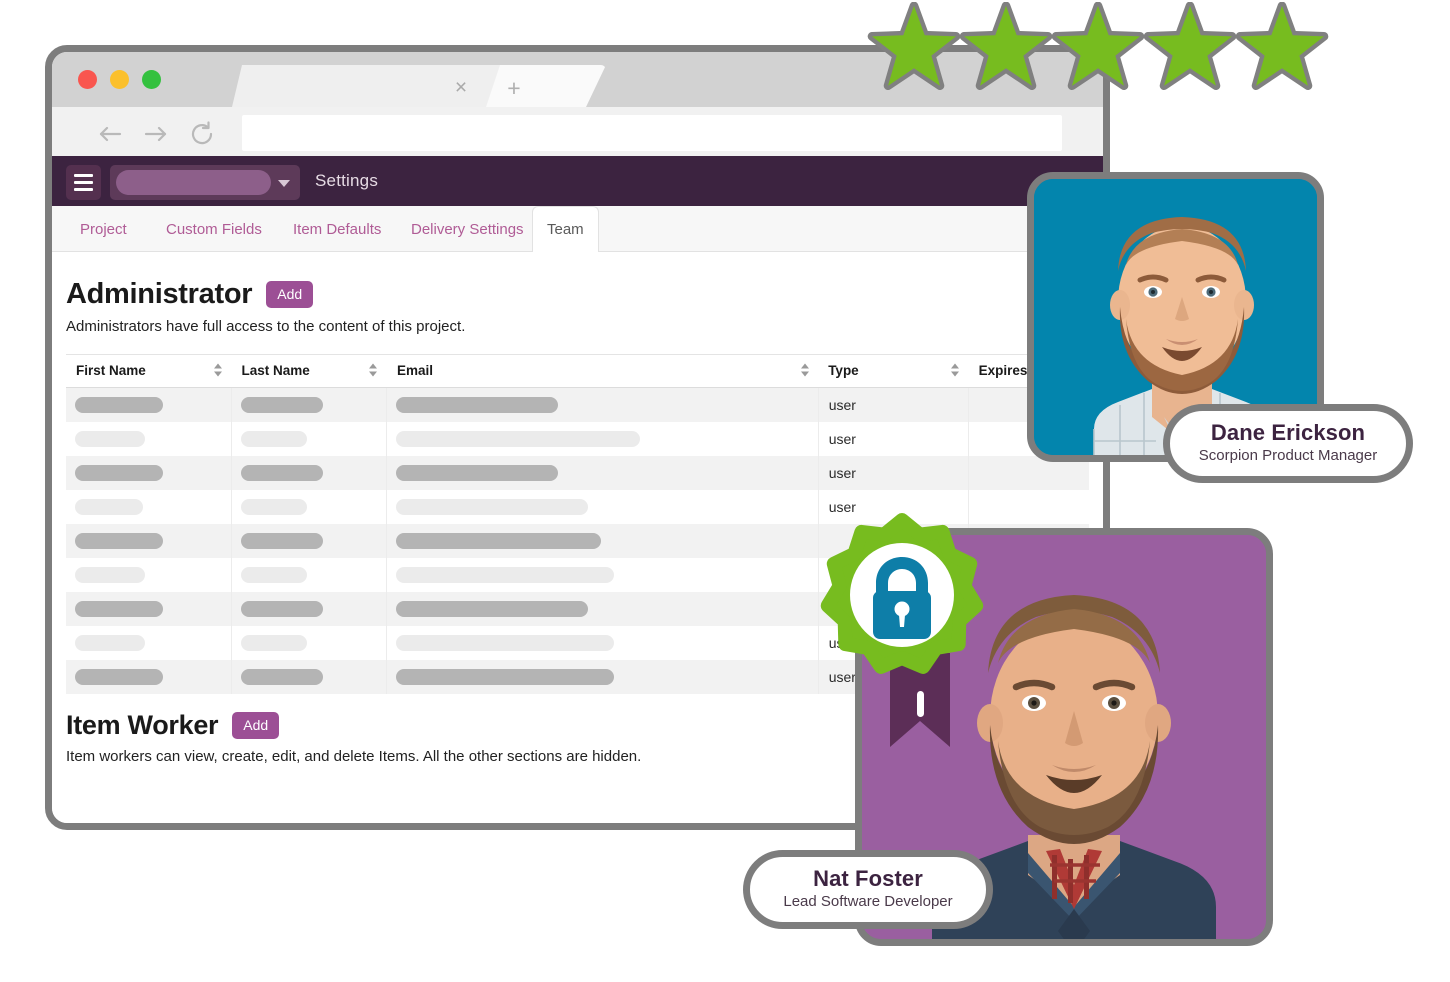  I want to click on project-selector, so click(205, 182).